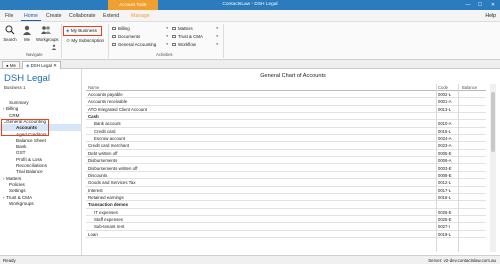  Describe the element at coordinates (286, 227) in the screenshot. I see `table-row: Sub-tenant rent 0027-I` at that location.